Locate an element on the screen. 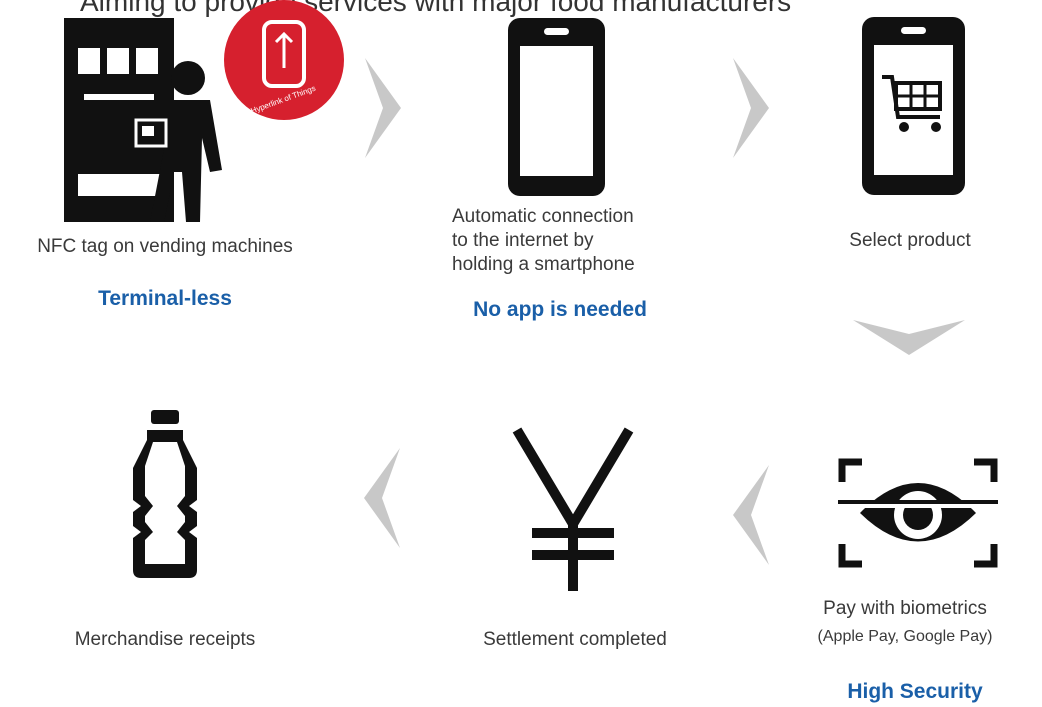  step4-highlight: High Security is located at coordinates (915, 691).